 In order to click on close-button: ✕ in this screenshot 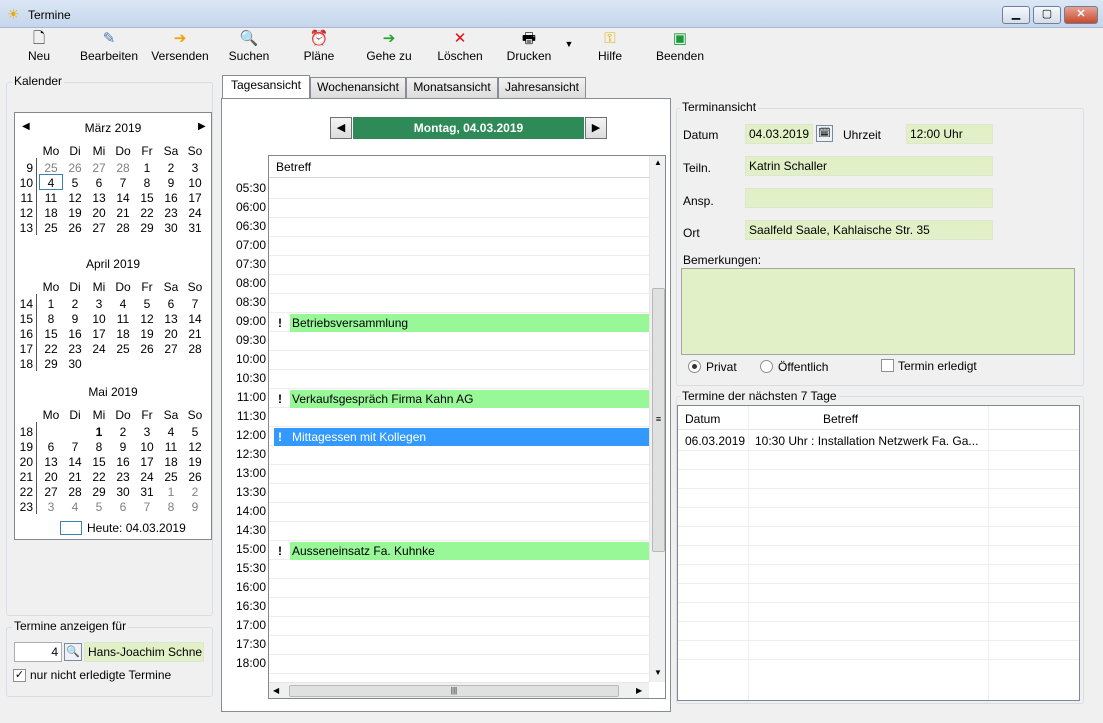, I will do `click(1081, 15)`.